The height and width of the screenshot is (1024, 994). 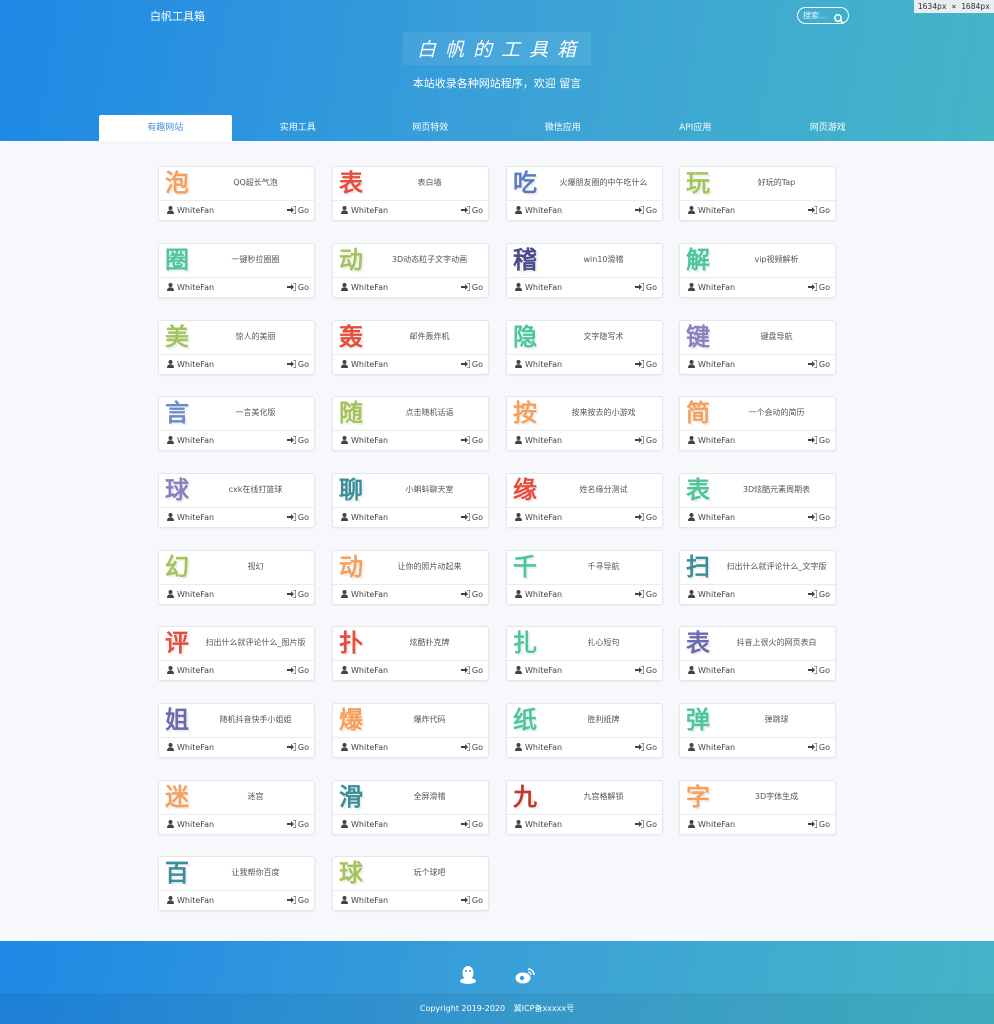 What do you see at coordinates (298, 128) in the screenshot?
I see `tab-1: 实用工具` at bounding box center [298, 128].